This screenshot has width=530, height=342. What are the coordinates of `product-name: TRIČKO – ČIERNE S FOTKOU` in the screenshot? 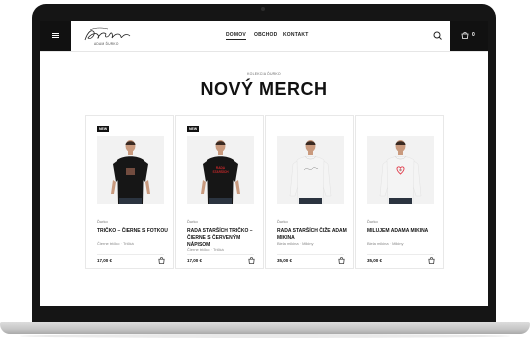 It's located at (133, 231).